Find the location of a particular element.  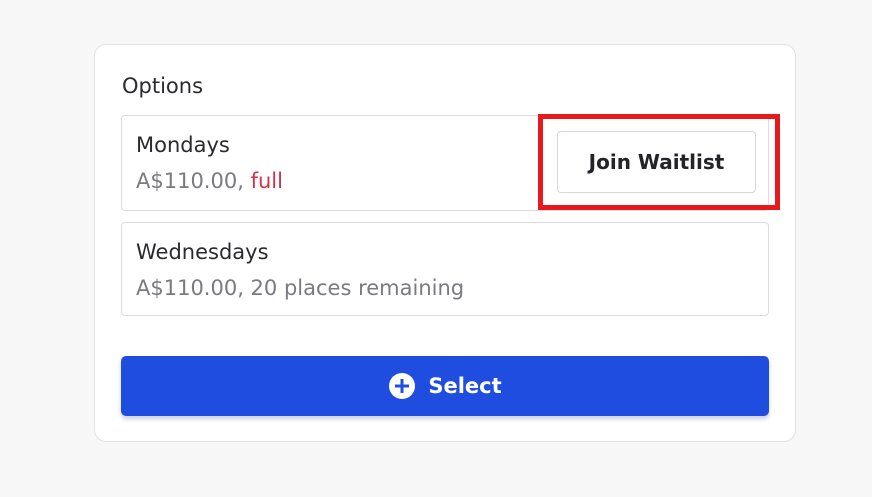

option-details: A$110.00, full is located at coordinates (209, 181).